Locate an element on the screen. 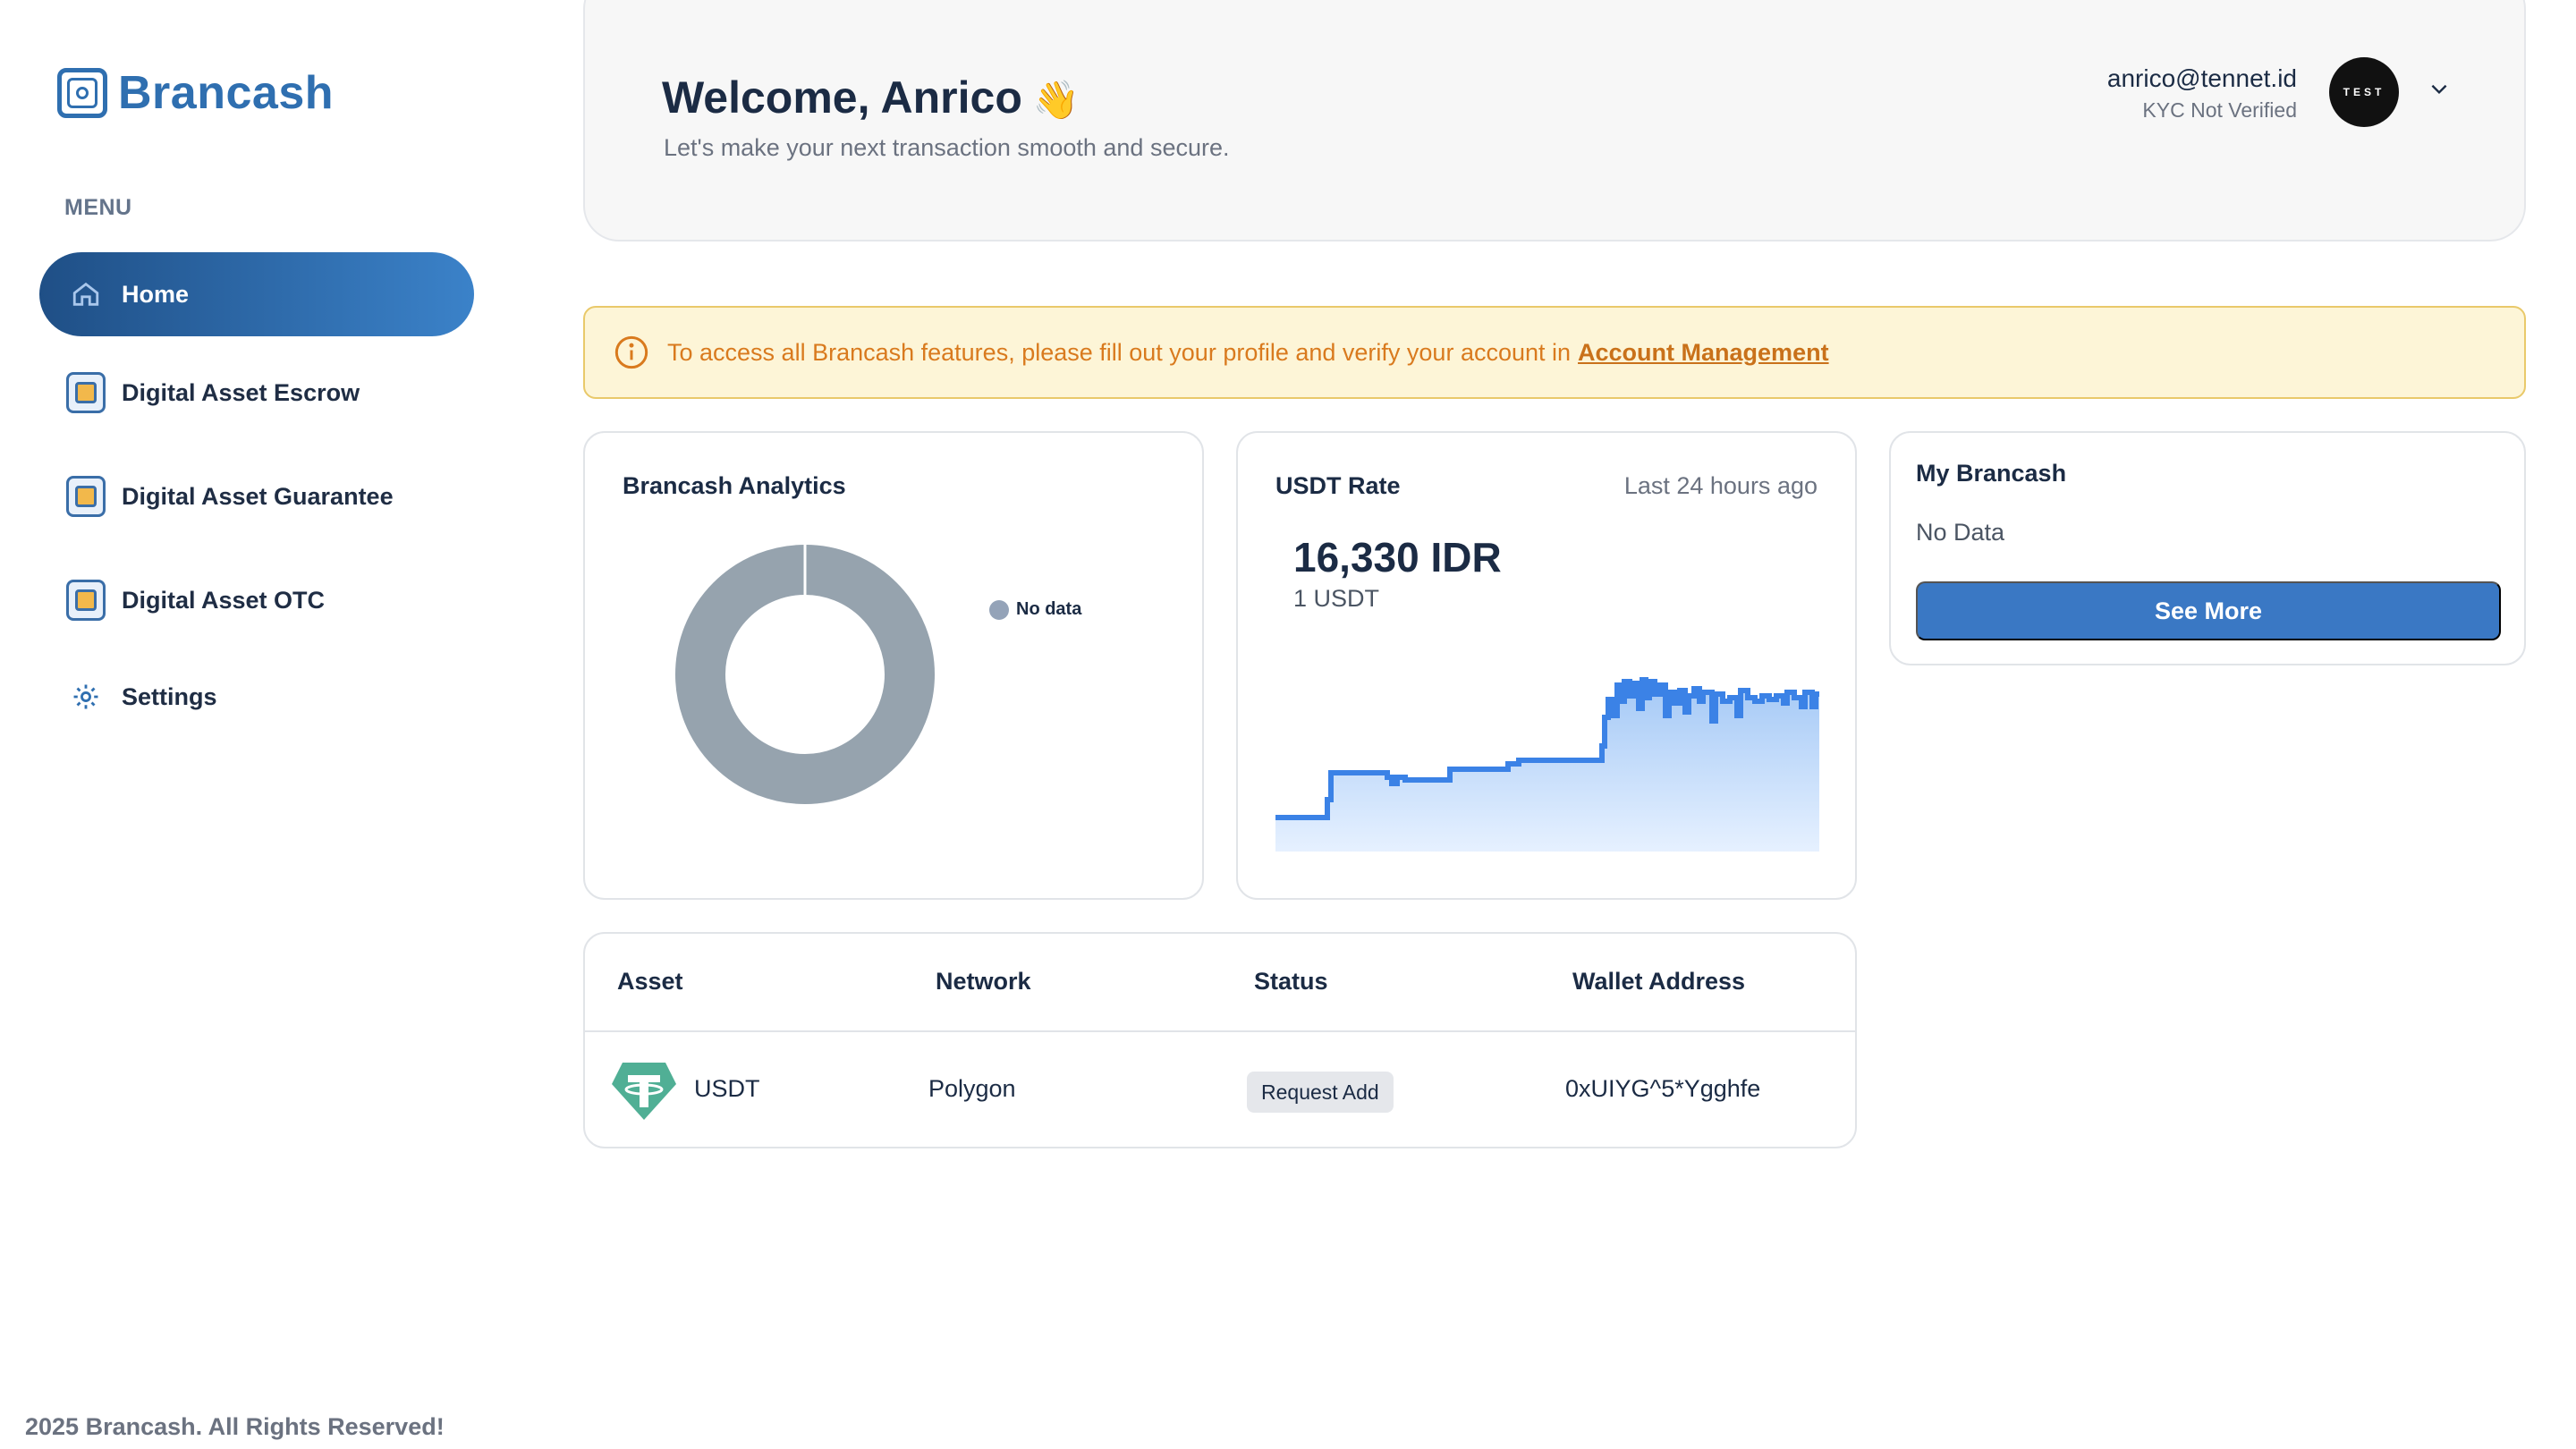 The width and height of the screenshot is (2576, 1449). column-header-status: Status is located at coordinates (1291, 981).